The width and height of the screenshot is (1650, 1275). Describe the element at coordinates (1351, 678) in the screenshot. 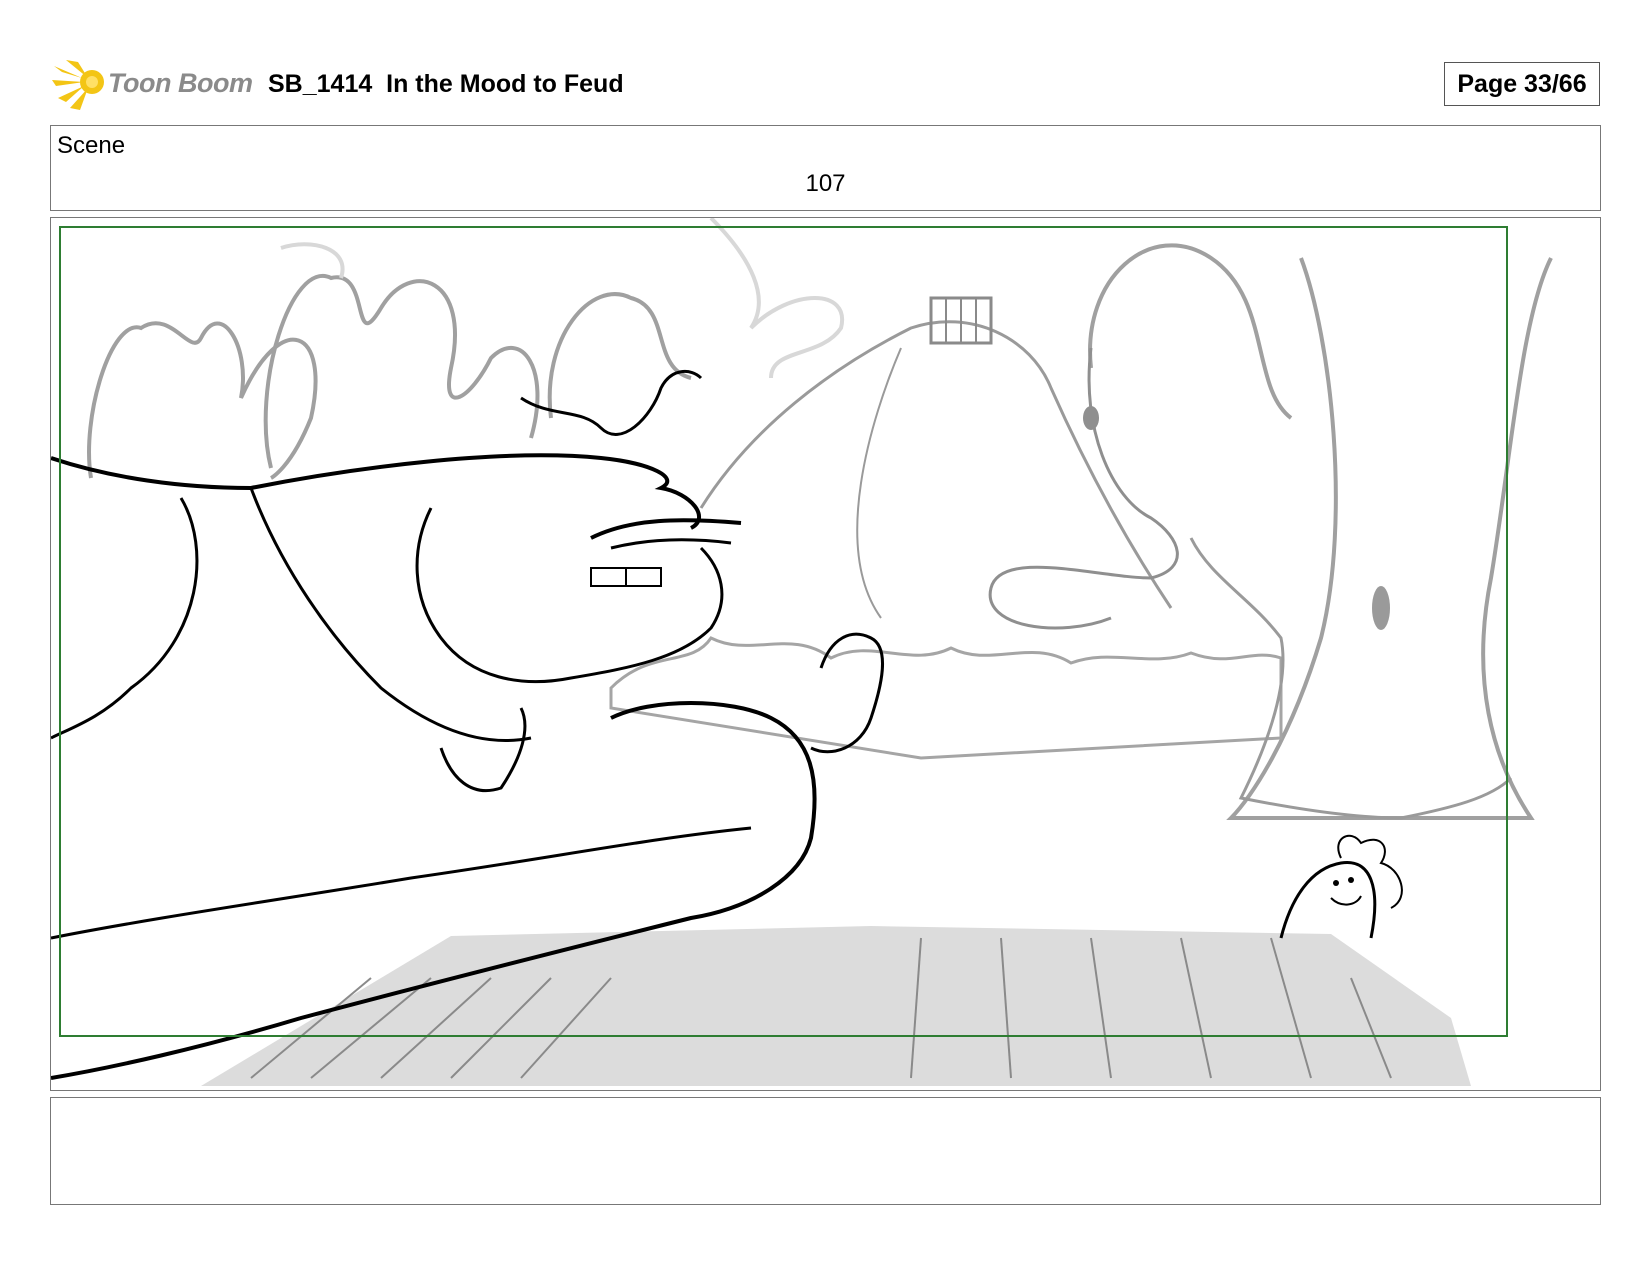

I see `tree-trunk` at that location.